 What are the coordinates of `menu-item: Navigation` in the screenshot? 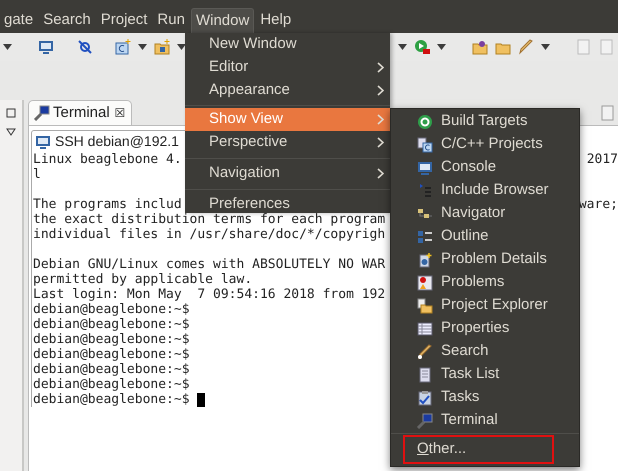 It's located at (287, 173).